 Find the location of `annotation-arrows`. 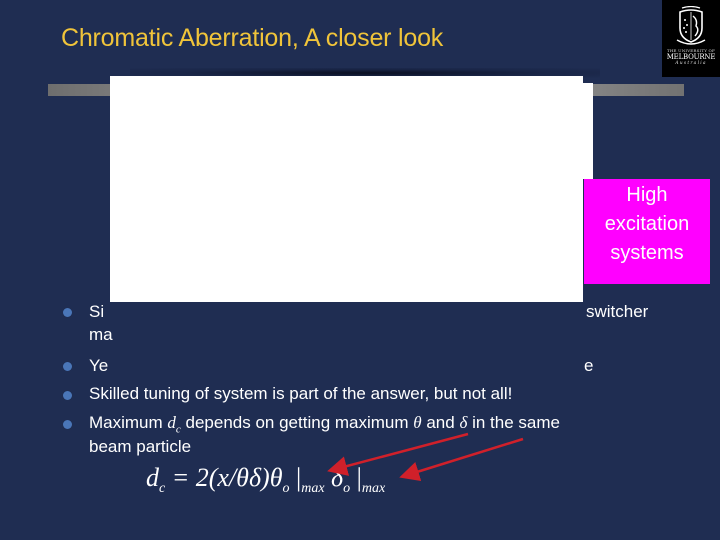

annotation-arrows is located at coordinates (425, 457).